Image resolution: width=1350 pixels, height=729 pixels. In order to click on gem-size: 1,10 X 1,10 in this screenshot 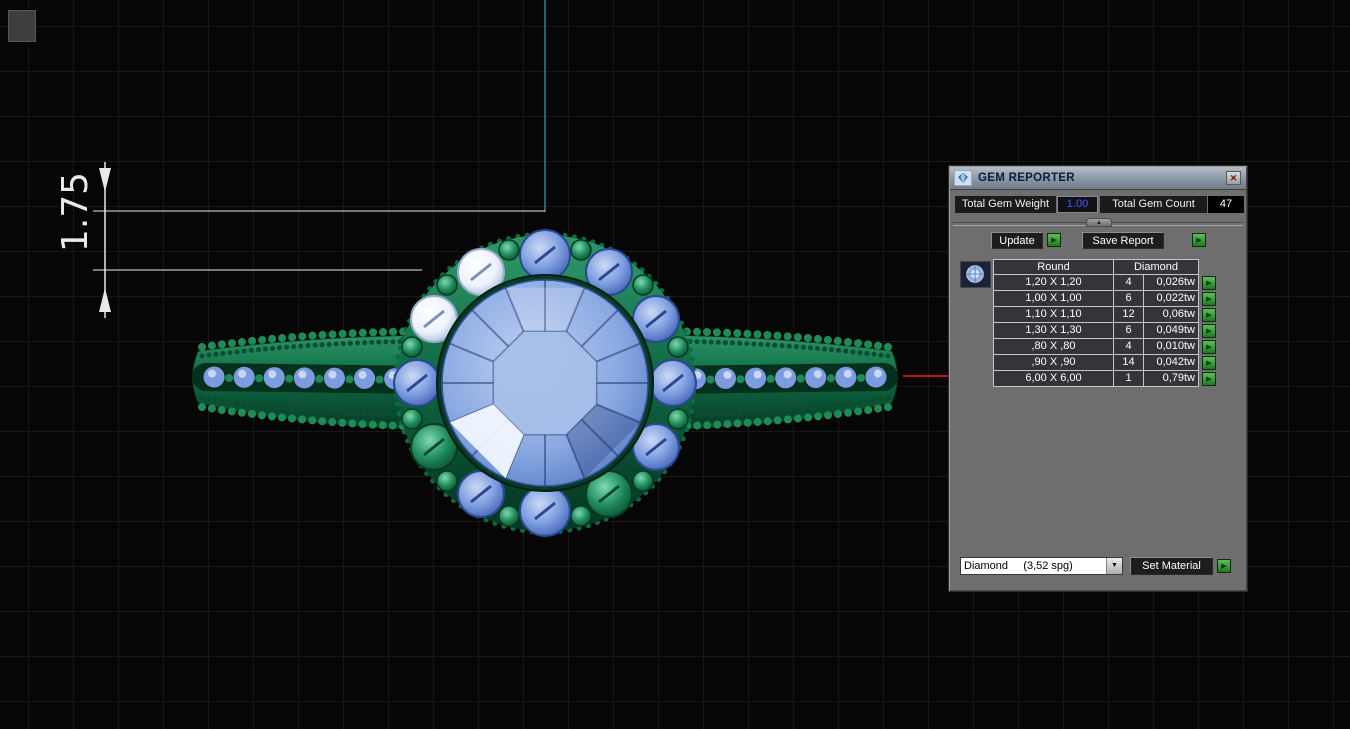, I will do `click(1053, 315)`.